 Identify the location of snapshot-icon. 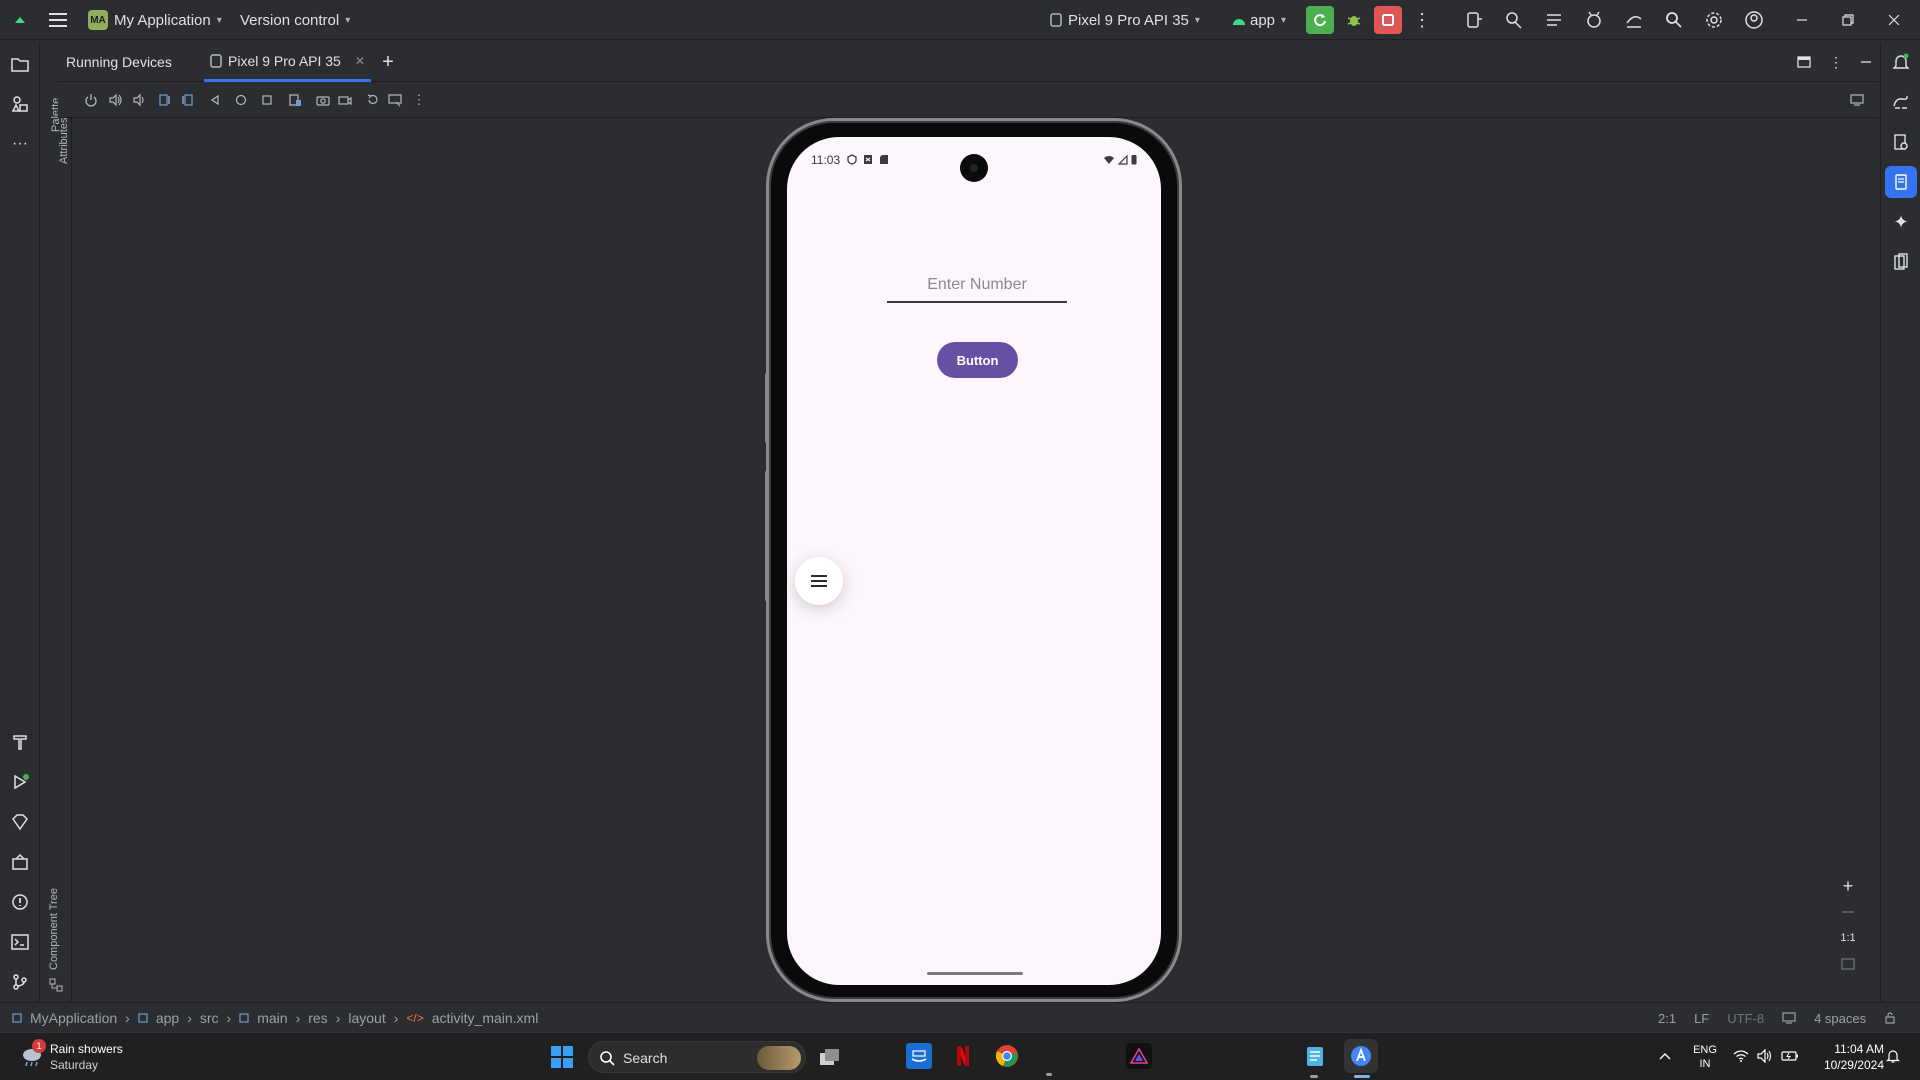
(373, 100).